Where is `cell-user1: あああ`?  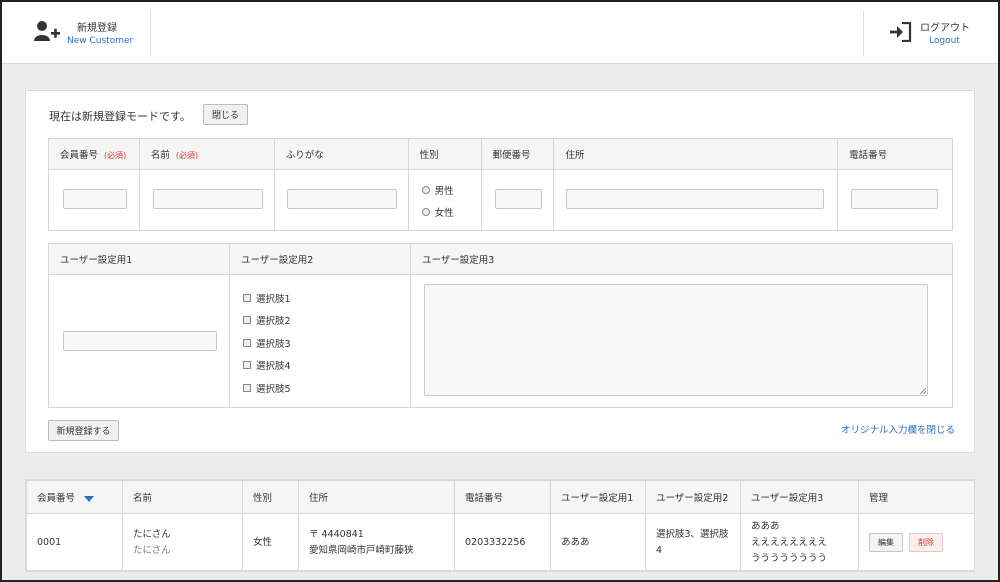 cell-user1: あああ is located at coordinates (598, 542).